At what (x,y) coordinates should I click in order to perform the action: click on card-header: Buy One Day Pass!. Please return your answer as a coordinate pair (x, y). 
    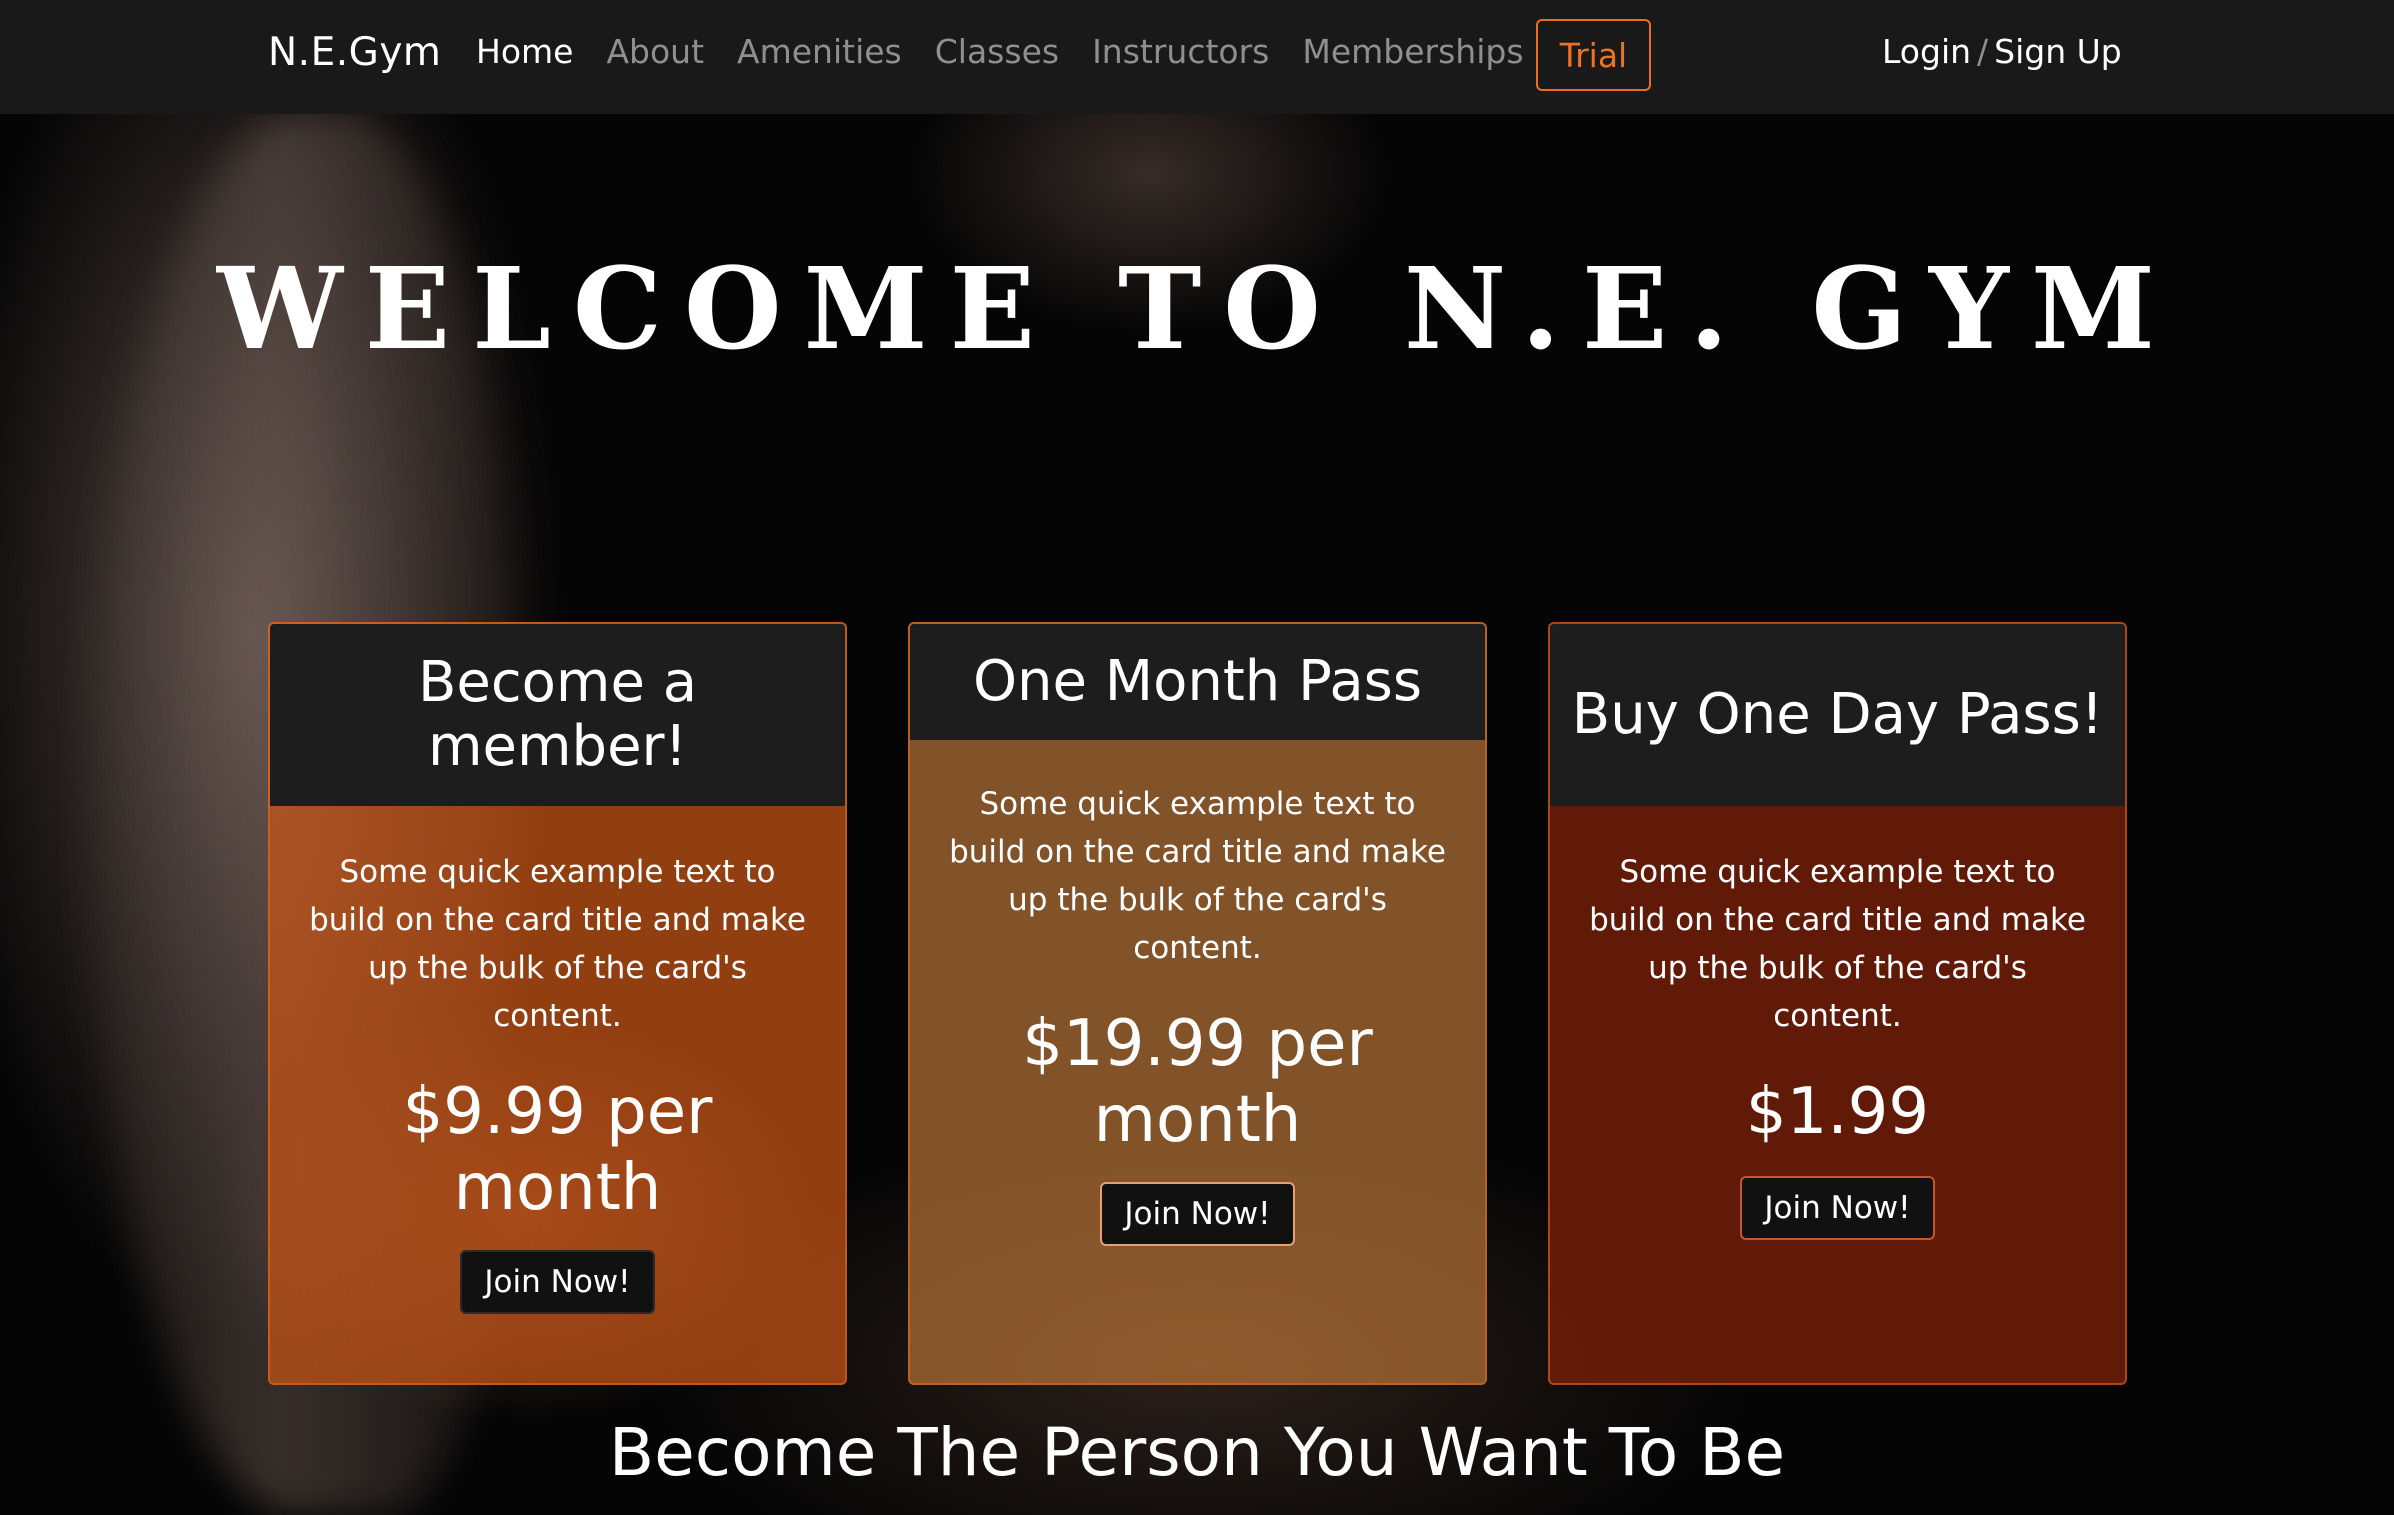
    Looking at the image, I should click on (1837, 715).